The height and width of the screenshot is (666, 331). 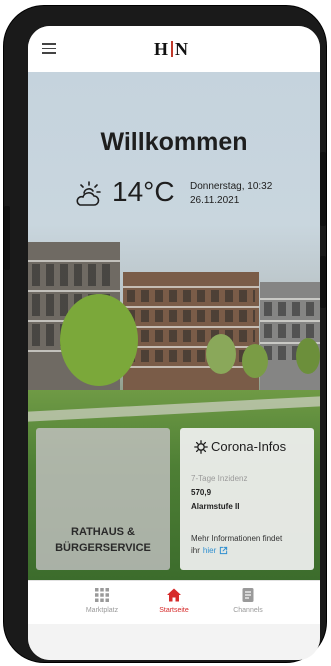 I want to click on sun-cloud-icon, so click(x=88, y=193).